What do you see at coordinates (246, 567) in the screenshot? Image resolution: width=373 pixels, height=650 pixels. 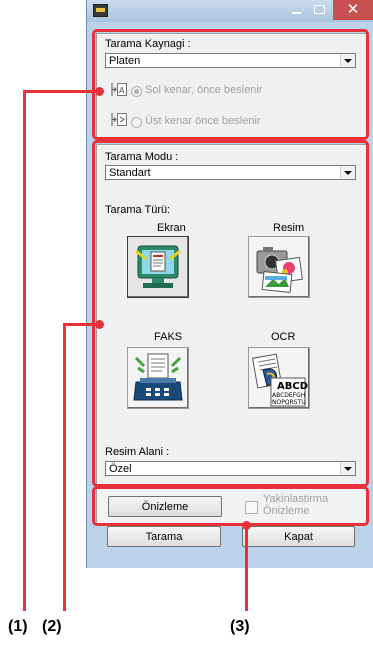 I see `leader-line-3-vertical` at bounding box center [246, 567].